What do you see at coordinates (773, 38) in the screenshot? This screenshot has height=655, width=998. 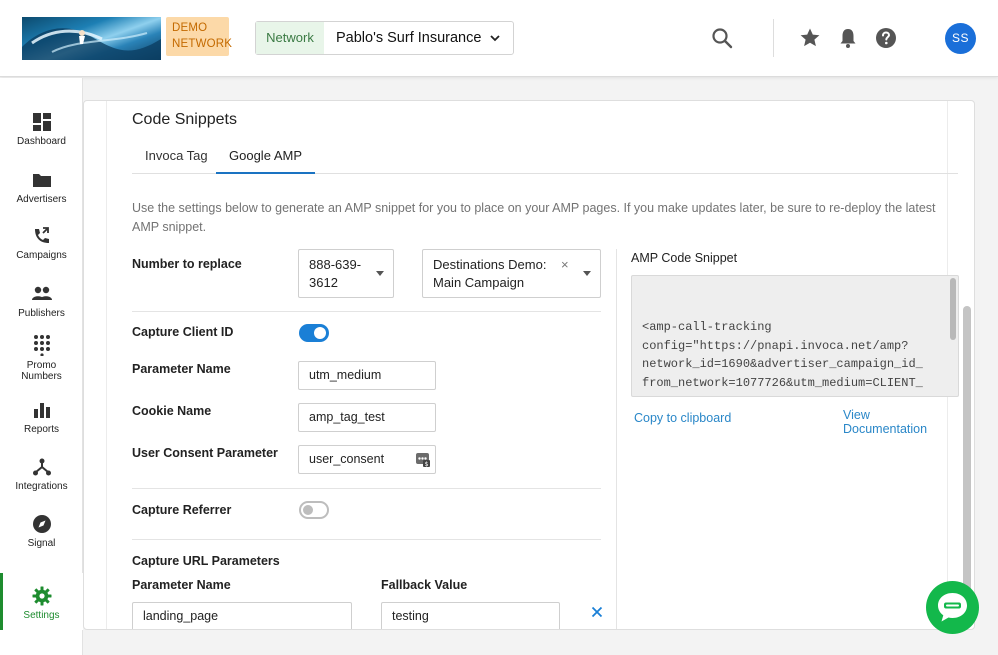 I see `header-divider` at bounding box center [773, 38].